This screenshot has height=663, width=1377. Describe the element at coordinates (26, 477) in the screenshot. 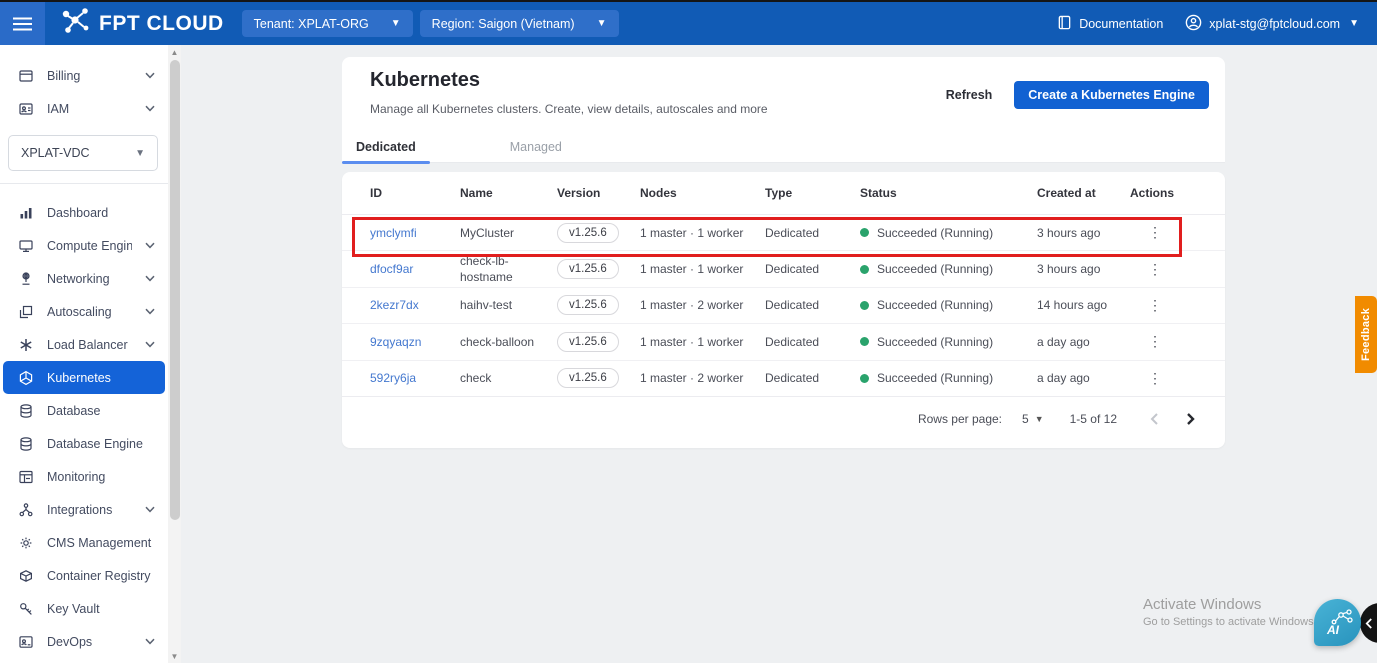

I see `monitoring-icon` at that location.